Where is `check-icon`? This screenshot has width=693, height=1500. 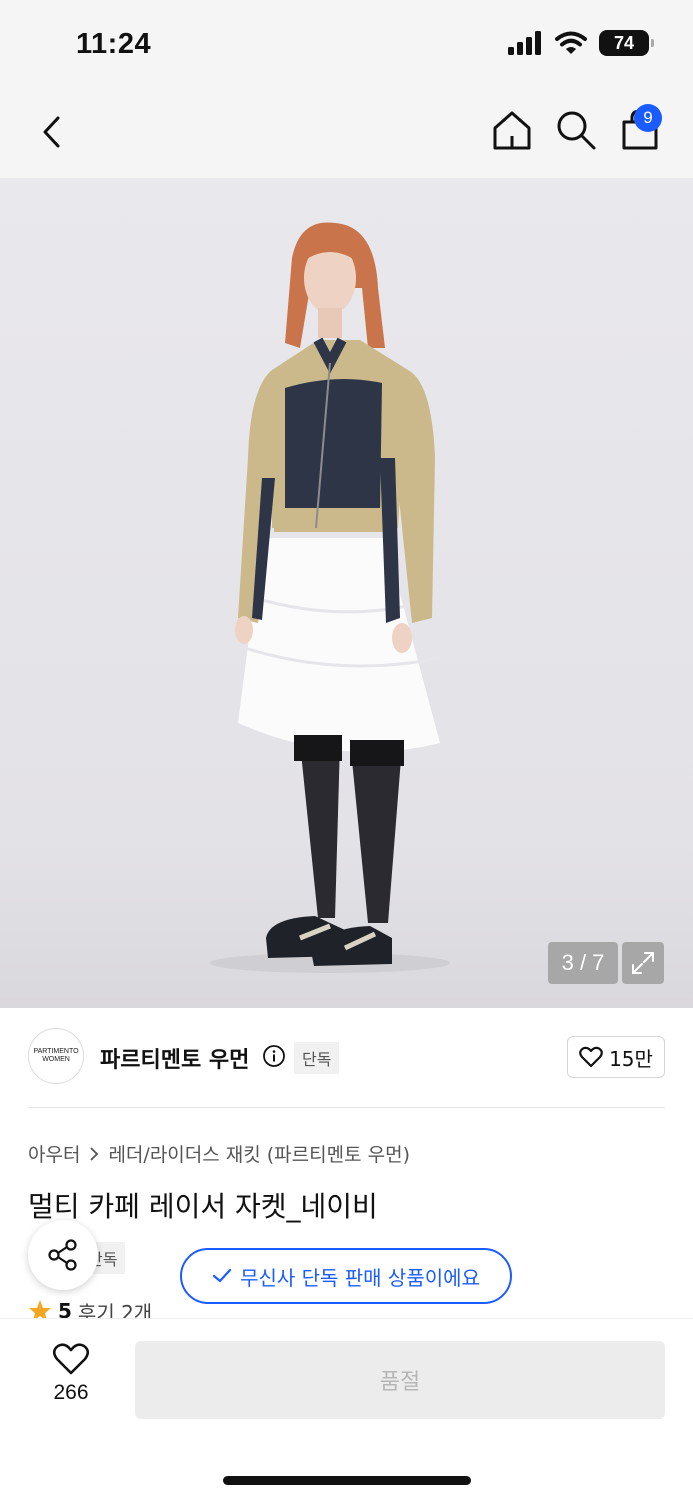 check-icon is located at coordinates (222, 1275).